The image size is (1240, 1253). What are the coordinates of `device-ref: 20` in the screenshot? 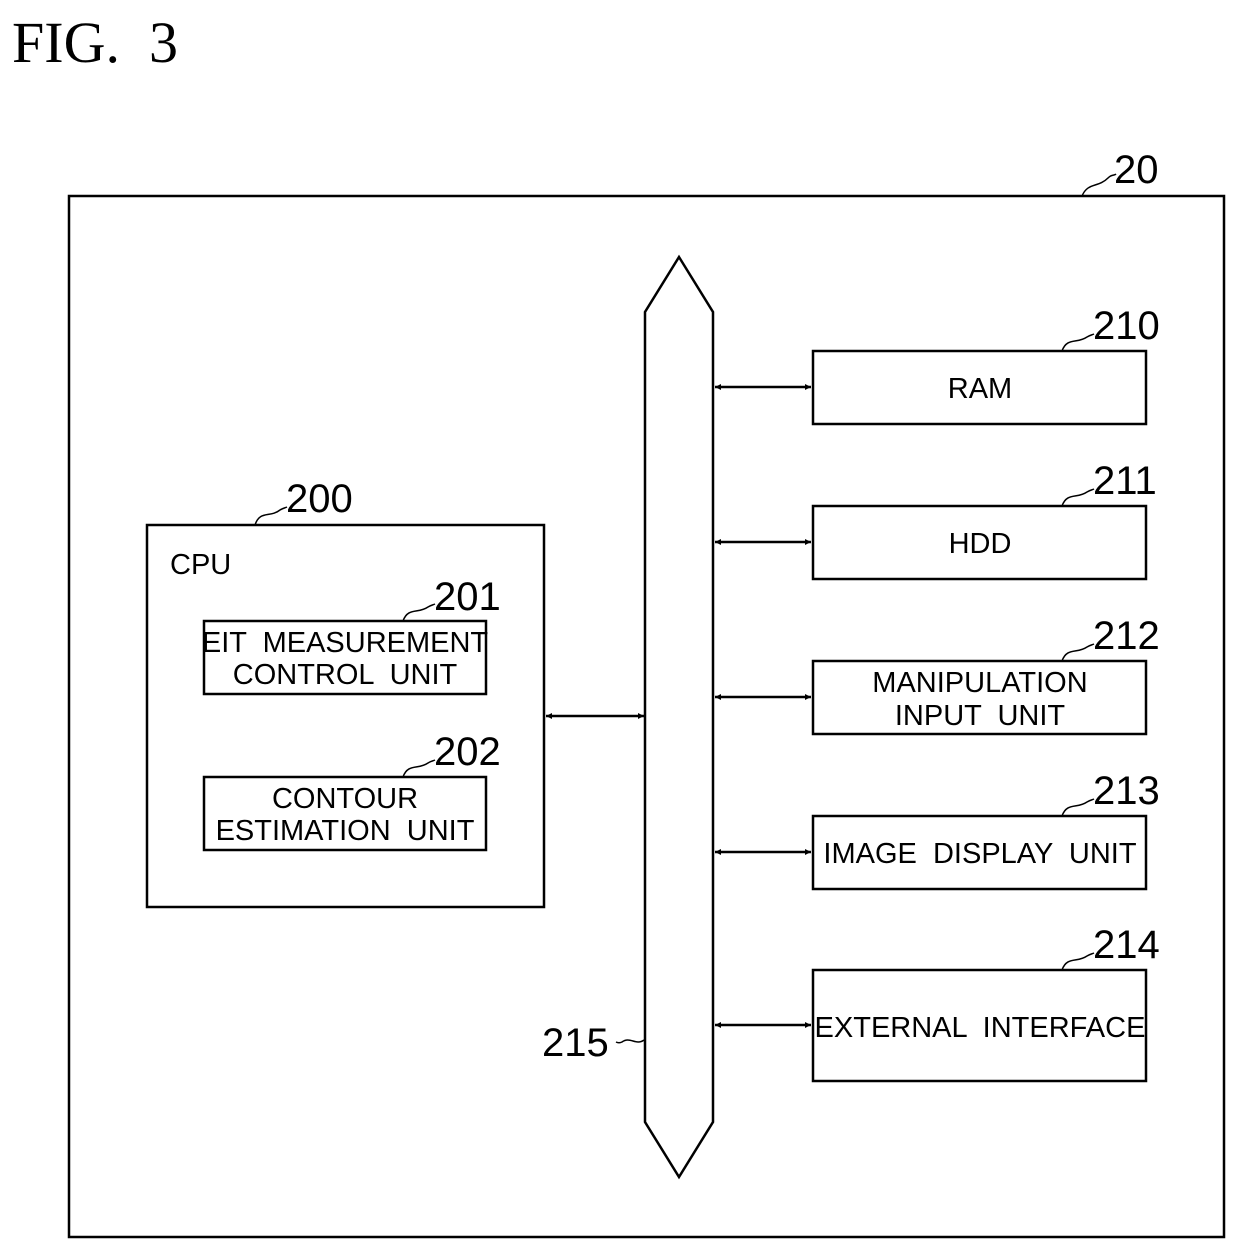 It's located at (1136, 170).